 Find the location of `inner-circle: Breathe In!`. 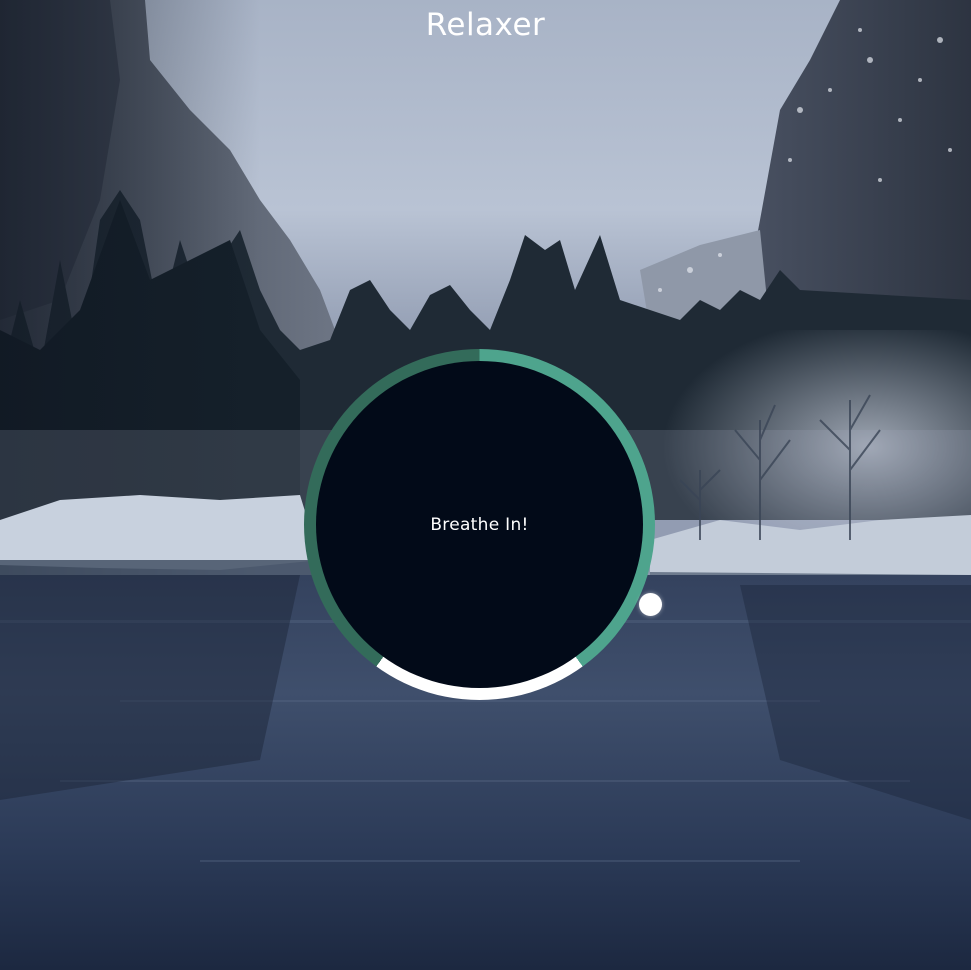

inner-circle: Breathe In! is located at coordinates (479, 524).